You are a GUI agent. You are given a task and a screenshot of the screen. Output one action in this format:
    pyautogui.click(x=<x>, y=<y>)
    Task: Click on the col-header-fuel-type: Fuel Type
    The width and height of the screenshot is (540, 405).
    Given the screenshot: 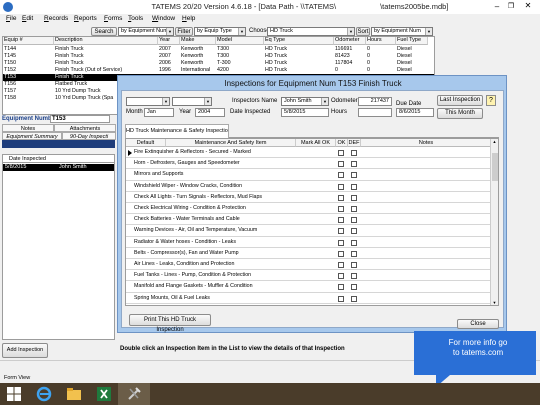 What is the action you would take?
    pyautogui.click(x=412, y=41)
    